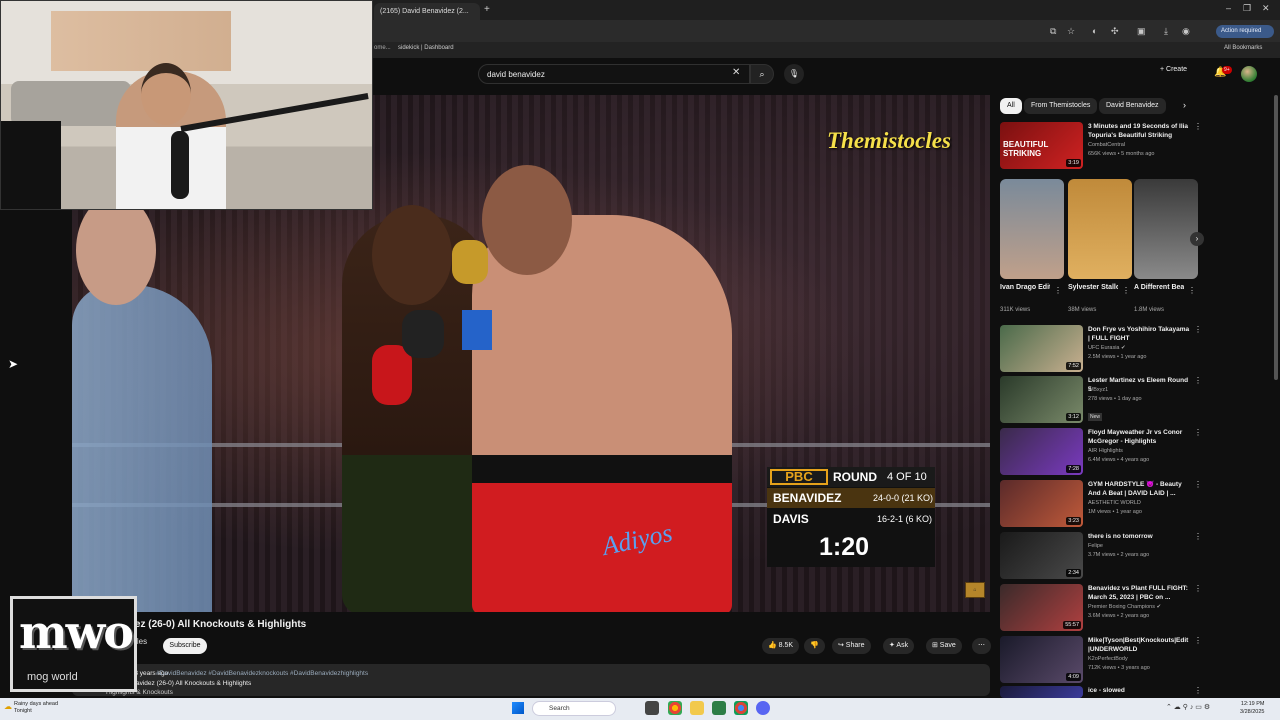  What do you see at coordinates (697, 708) in the screenshot?
I see `file-explorer-icon` at bounding box center [697, 708].